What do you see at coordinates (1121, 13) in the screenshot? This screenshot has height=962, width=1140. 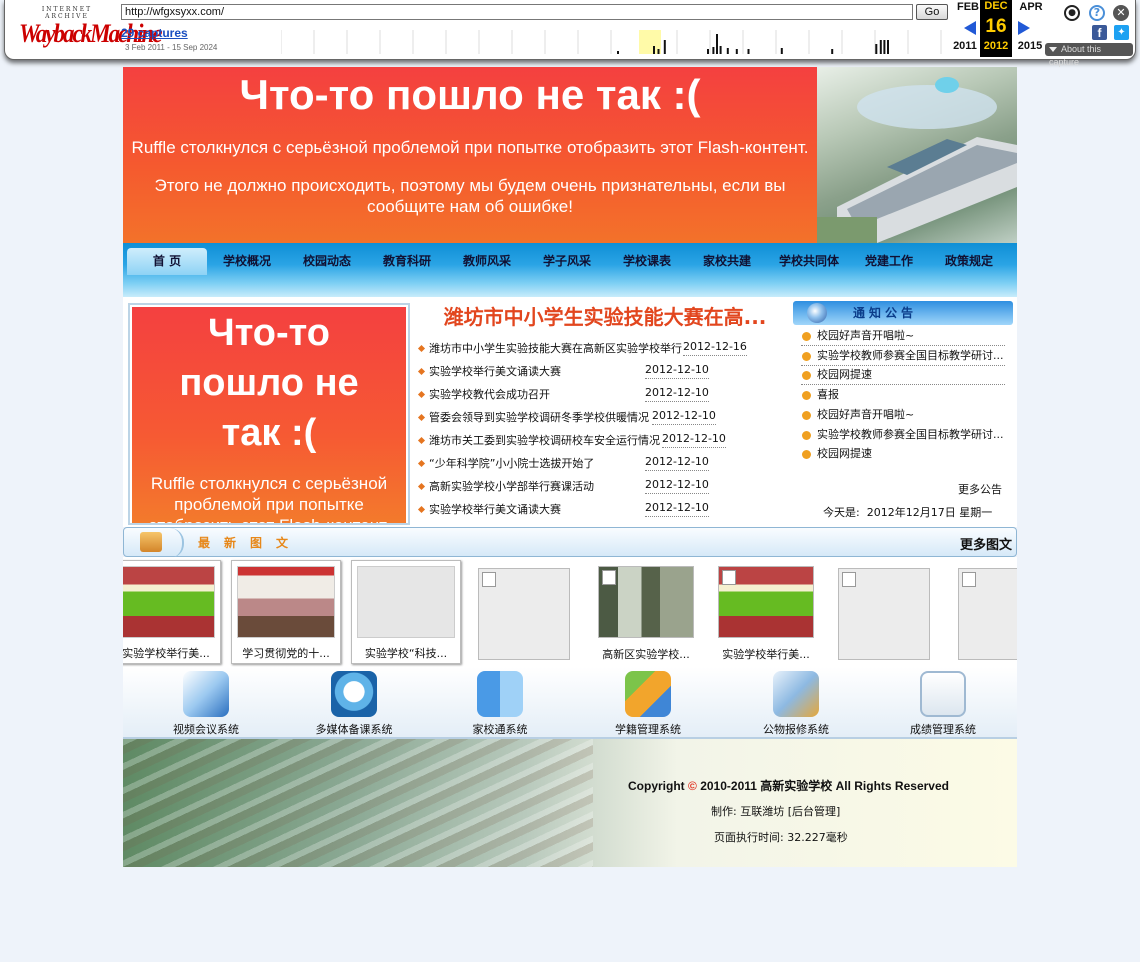 I see `close-icon: ✕` at bounding box center [1121, 13].